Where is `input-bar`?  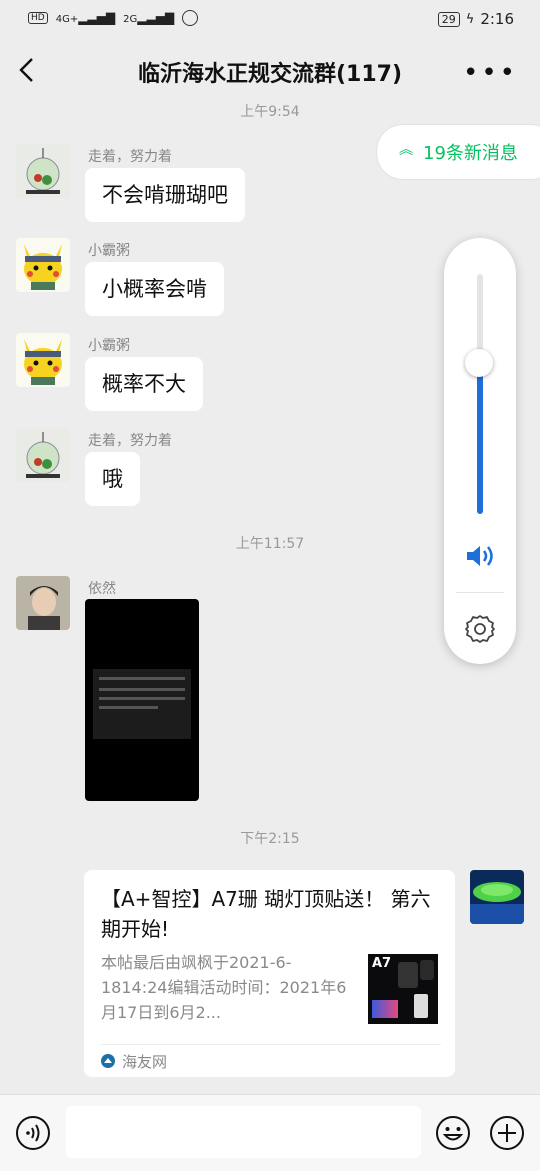 input-bar is located at coordinates (270, 1132).